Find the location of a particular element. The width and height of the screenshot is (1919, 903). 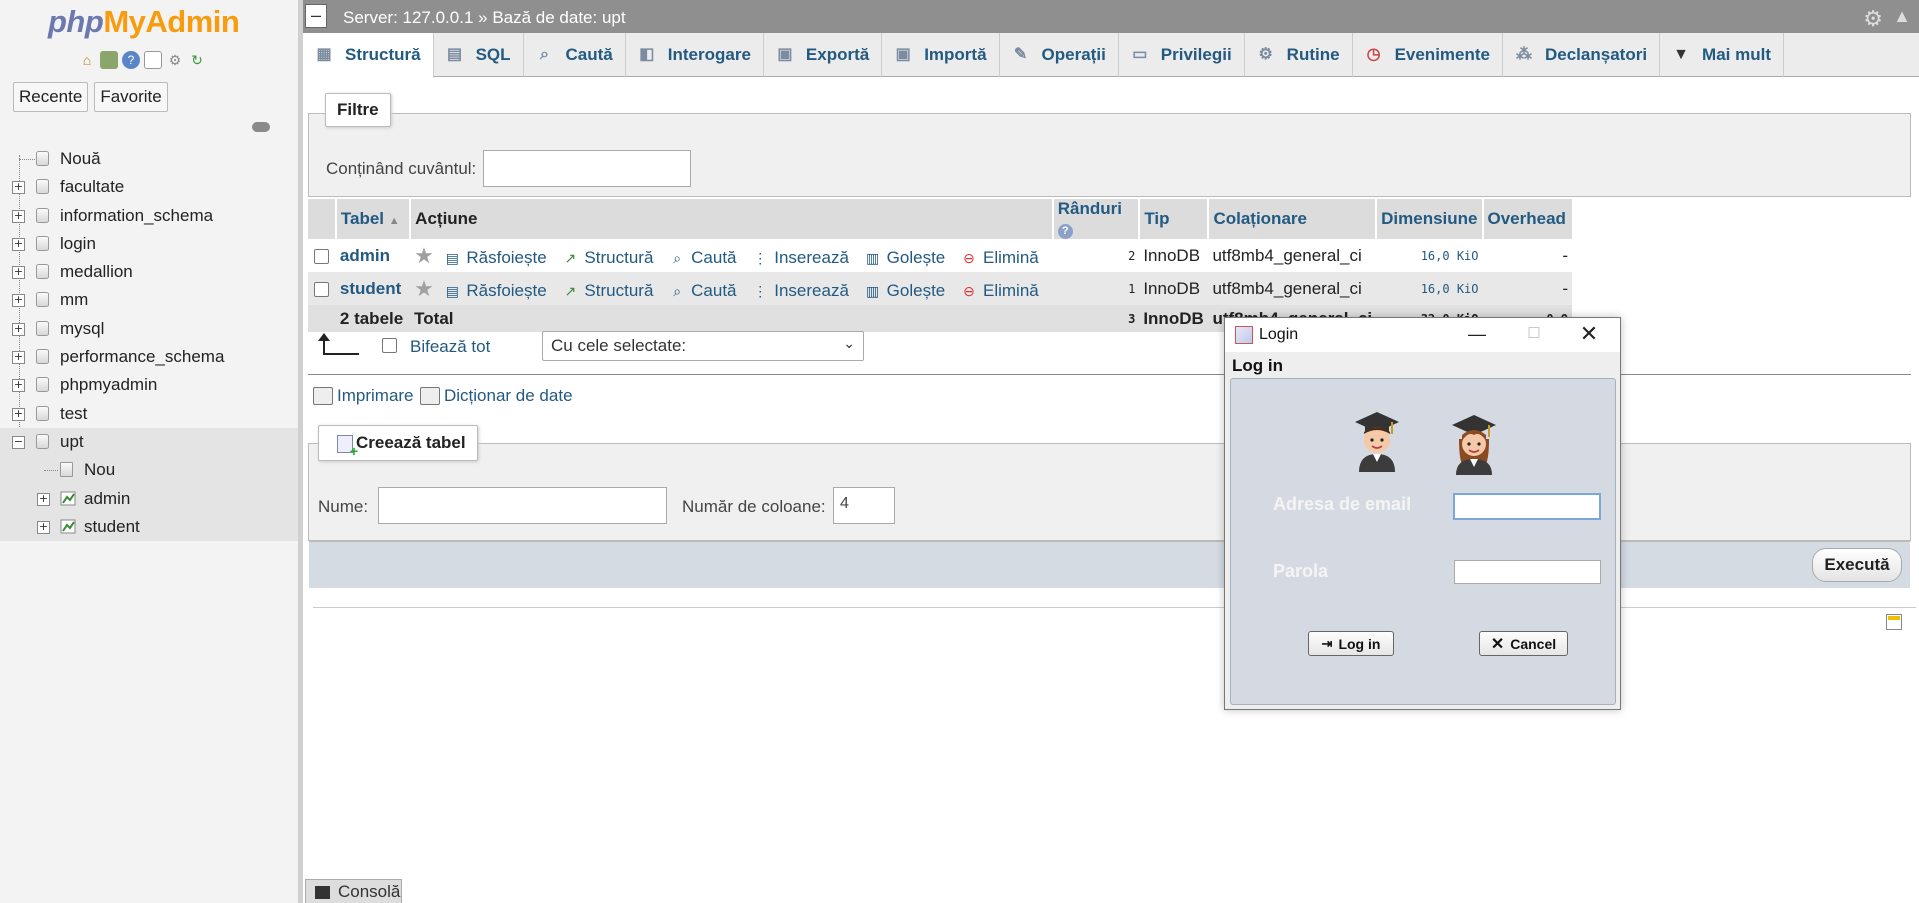

tree-item-table: + admin is located at coordinates (149, 498).